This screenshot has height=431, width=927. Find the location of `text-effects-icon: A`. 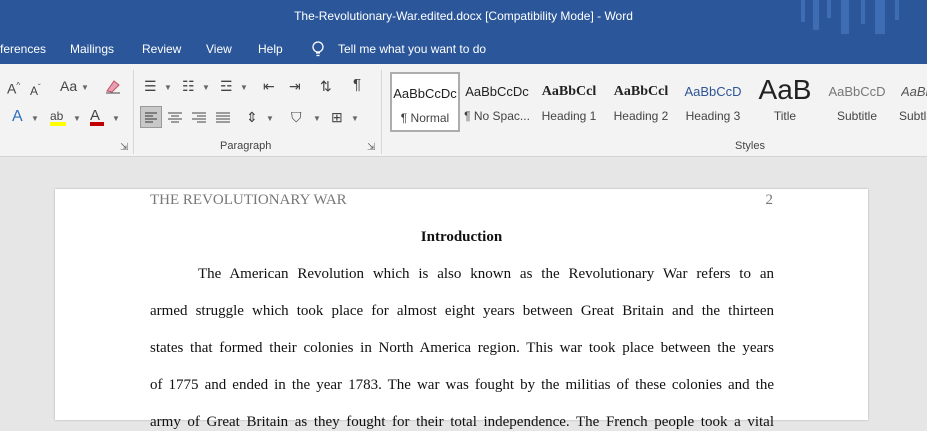

text-effects-icon: A is located at coordinates (17, 117).